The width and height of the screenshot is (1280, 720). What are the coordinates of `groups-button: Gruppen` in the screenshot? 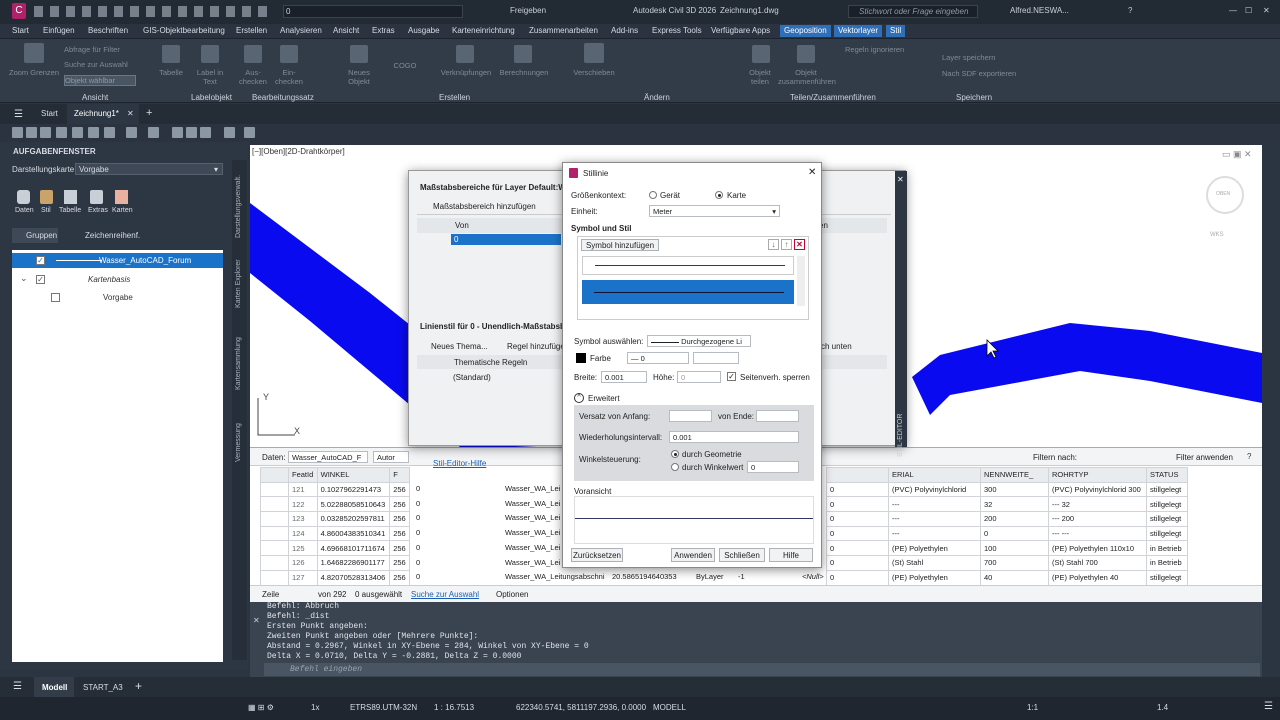 It's located at (35, 235).